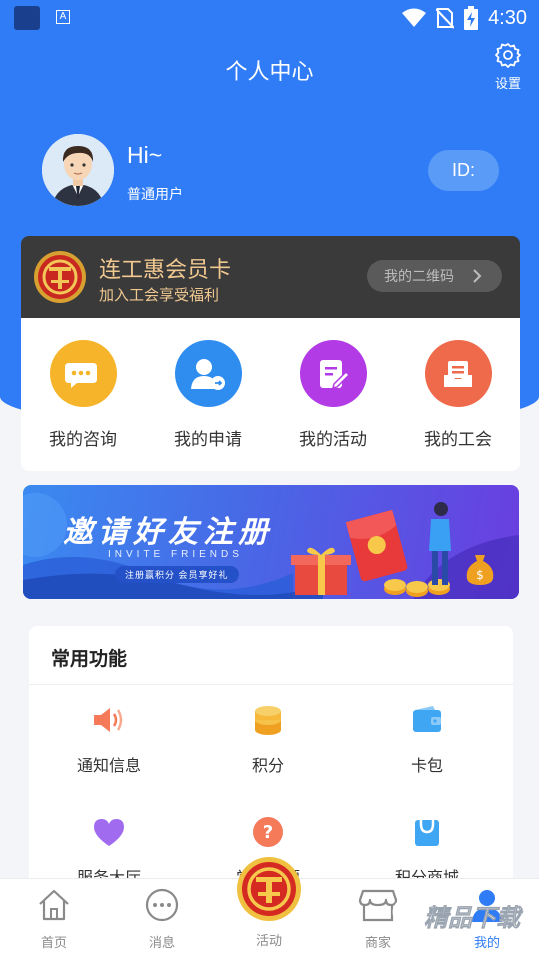 The height and width of the screenshot is (958, 539). I want to click on tab-label: 消息, so click(161, 942).